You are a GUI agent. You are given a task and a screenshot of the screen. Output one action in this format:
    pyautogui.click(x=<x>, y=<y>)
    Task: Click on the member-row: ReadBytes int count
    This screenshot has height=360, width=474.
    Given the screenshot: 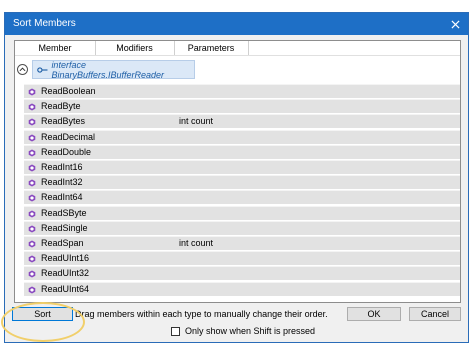 What is the action you would take?
    pyautogui.click(x=242, y=121)
    